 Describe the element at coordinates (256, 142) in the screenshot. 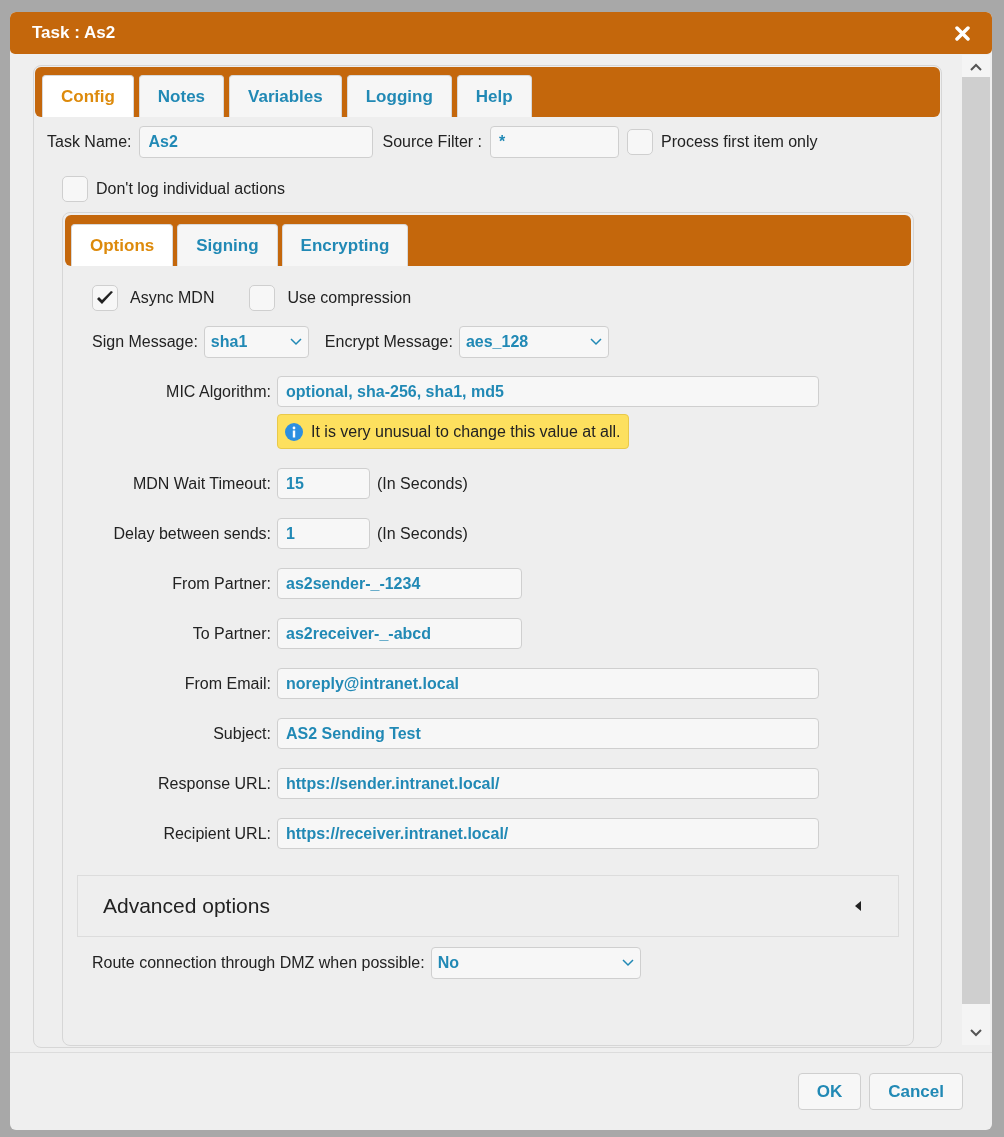

I see `task-name-field: As2` at that location.